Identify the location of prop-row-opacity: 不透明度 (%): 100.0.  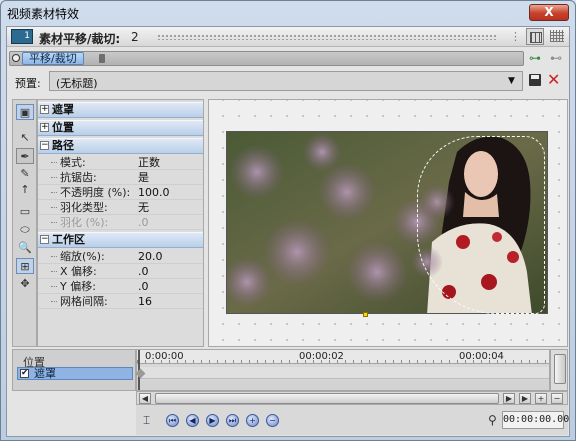
(120, 192).